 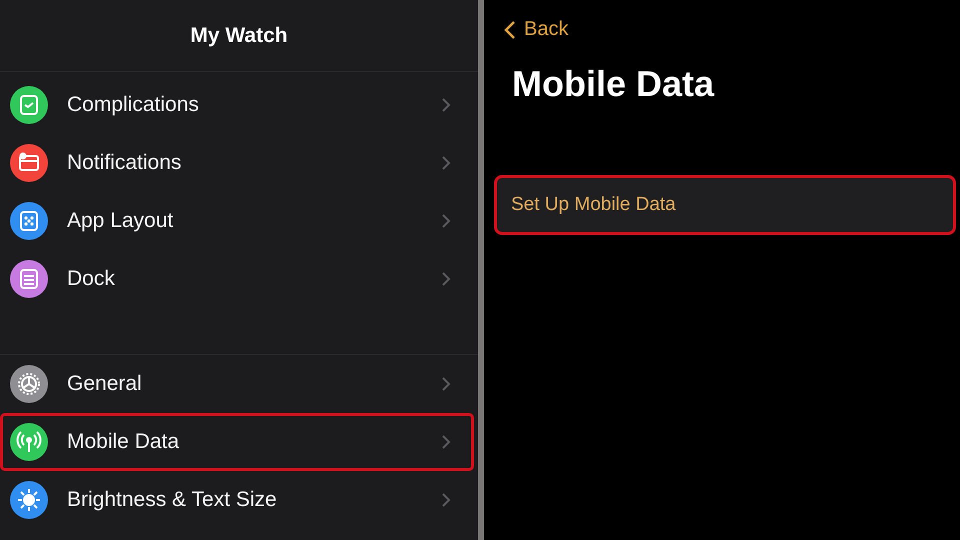 What do you see at coordinates (725, 205) in the screenshot?
I see `set-up-button: Set Up Mobile Data` at bounding box center [725, 205].